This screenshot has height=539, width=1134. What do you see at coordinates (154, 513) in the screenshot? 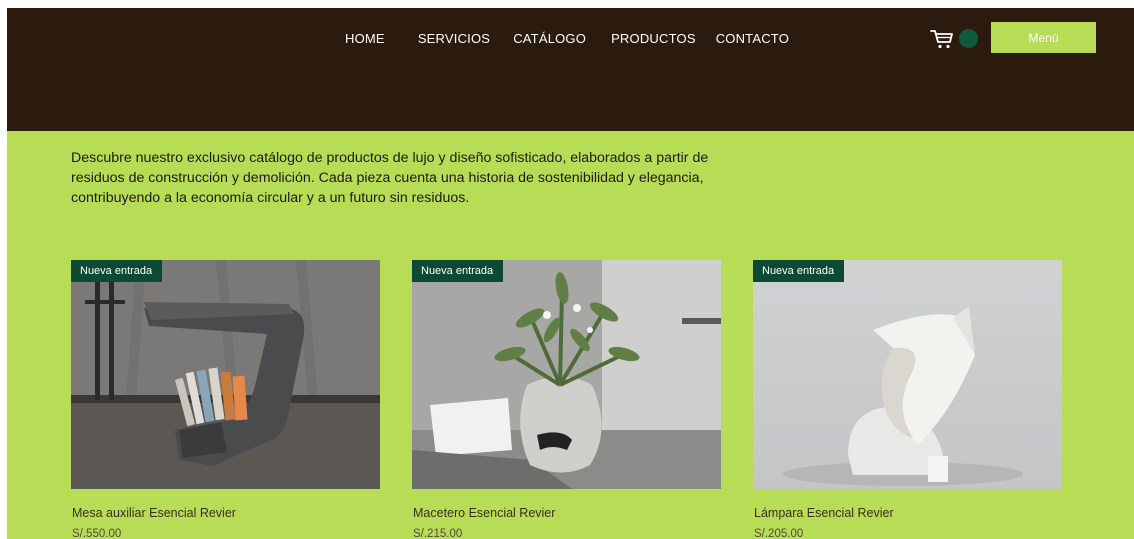
I see `product-name: Mesa auxiliar Esencial Revier` at bounding box center [154, 513].